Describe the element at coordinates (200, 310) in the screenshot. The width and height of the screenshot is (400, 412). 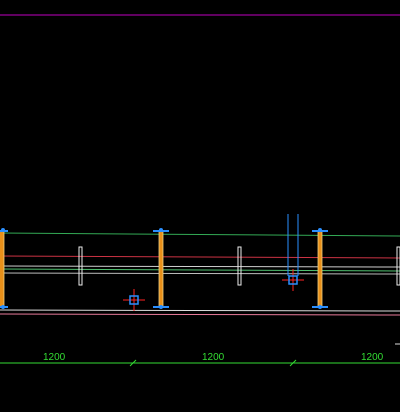
I see `floor-line-white` at that location.